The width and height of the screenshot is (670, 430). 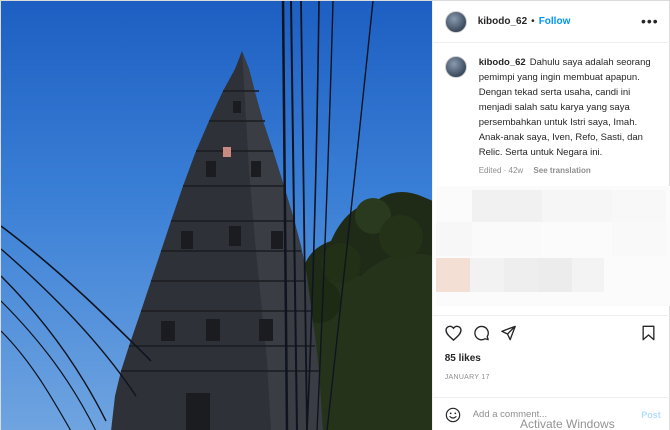 I want to click on action-bar, so click(x=551, y=333).